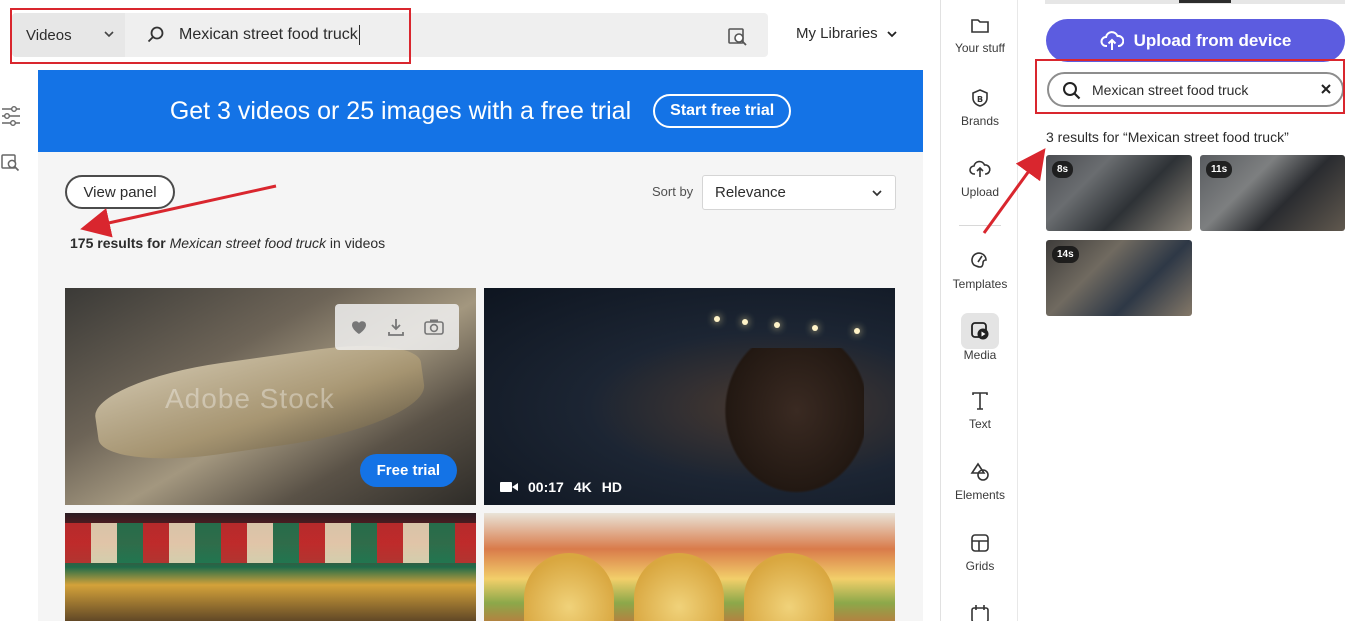 Image resolution: width=1363 pixels, height=621 pixels. I want to click on tile-image-market-awning, so click(270, 543).